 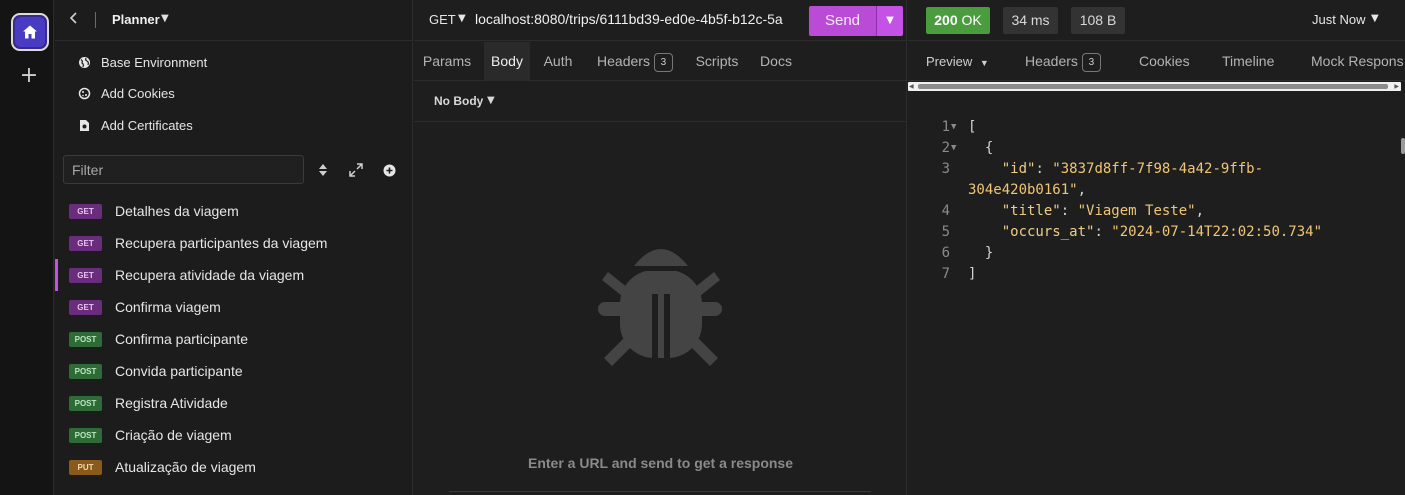 I want to click on horizontal-scrollbar: ◀ ▶, so click(x=1154, y=86).